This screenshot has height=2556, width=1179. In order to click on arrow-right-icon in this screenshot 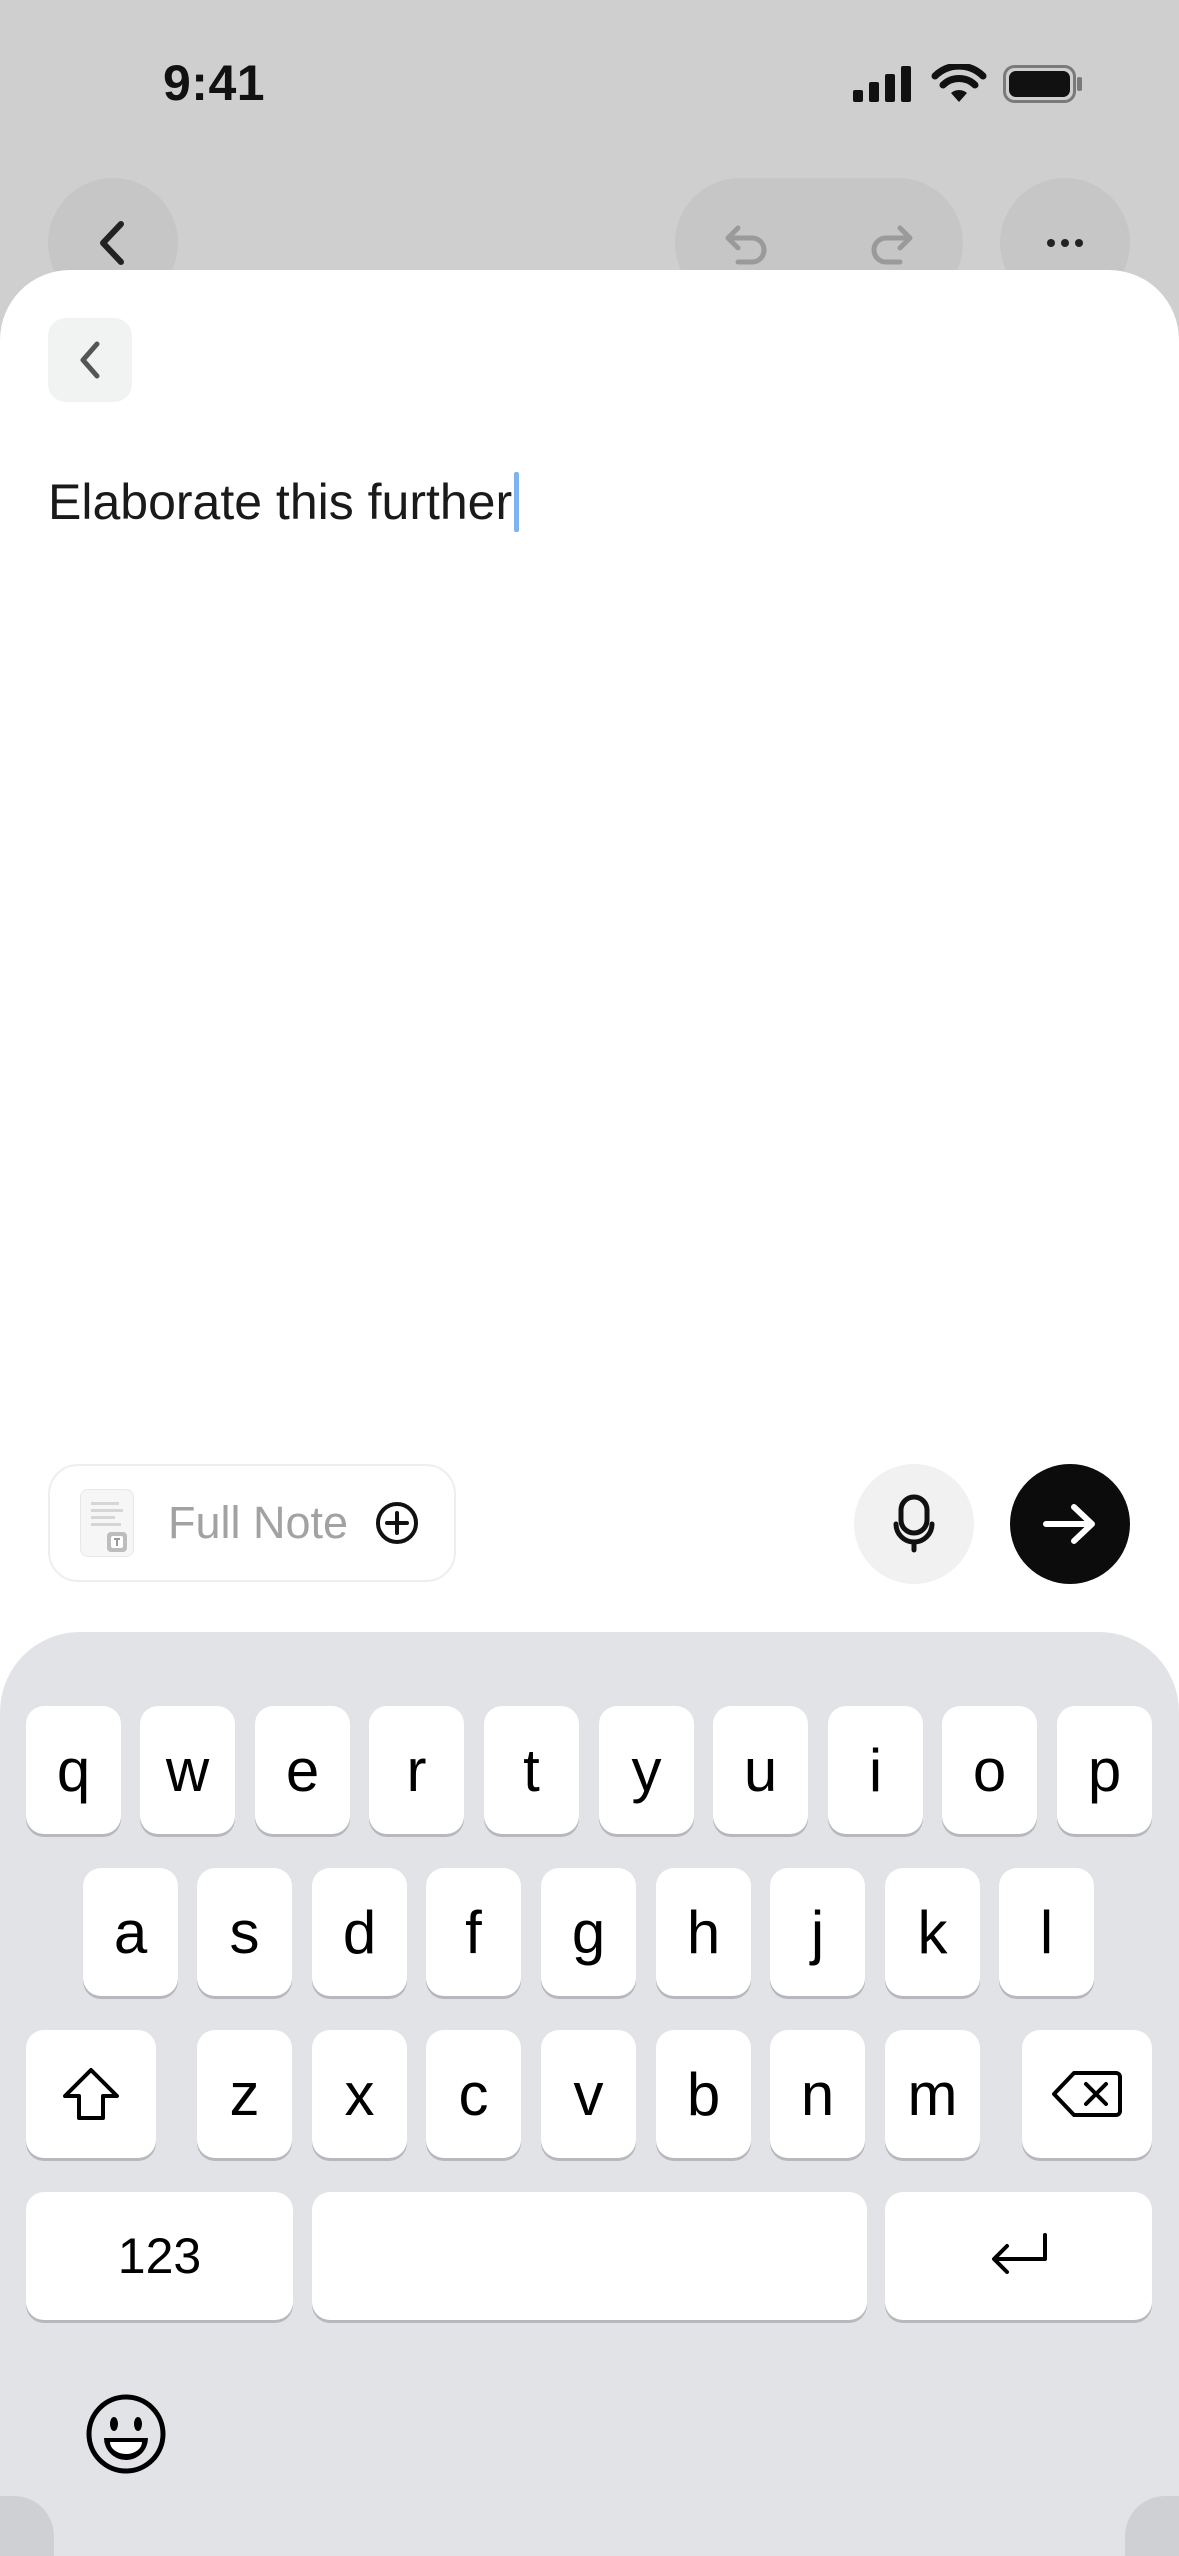, I will do `click(1069, 1524)`.